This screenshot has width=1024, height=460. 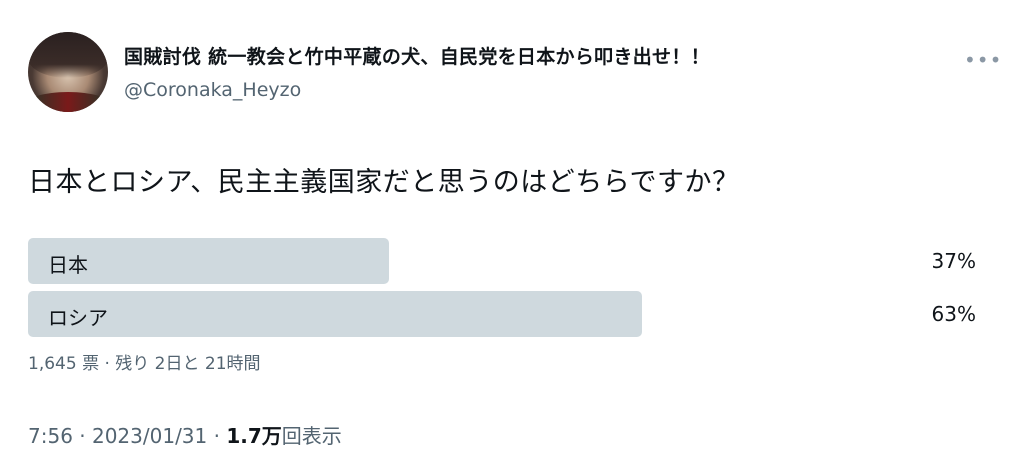 What do you see at coordinates (127, 436) in the screenshot?
I see `timestamp-date: 7:56 · 2023/01/31 ·` at bounding box center [127, 436].